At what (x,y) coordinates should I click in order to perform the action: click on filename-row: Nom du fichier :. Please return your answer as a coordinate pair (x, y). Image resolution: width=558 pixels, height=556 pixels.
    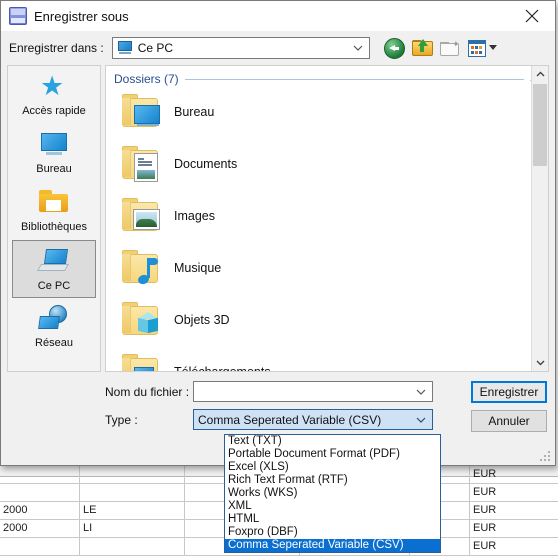
    Looking at the image, I should click on (269, 391).